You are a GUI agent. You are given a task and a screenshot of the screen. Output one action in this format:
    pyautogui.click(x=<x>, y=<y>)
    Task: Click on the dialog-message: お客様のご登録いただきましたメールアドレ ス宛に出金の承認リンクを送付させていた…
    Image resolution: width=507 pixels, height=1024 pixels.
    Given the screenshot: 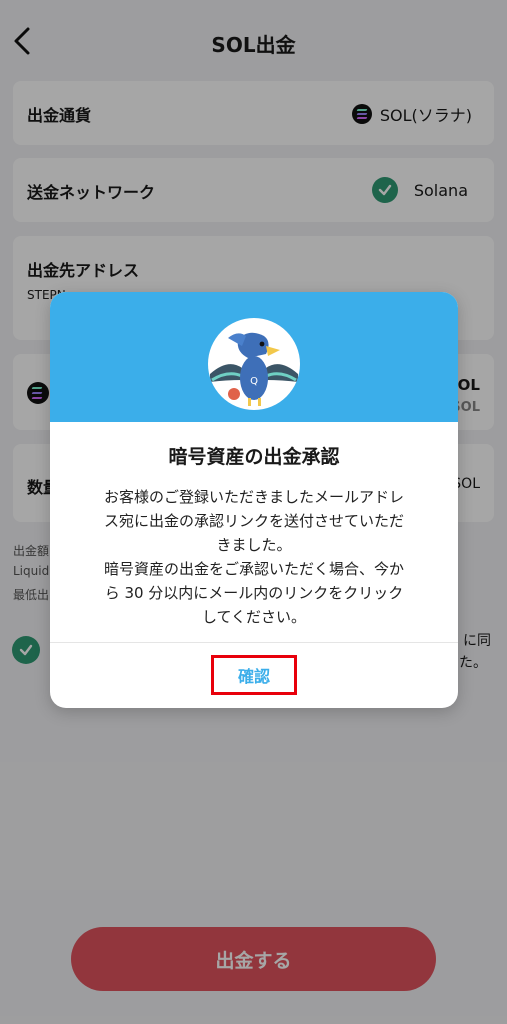 What is the action you would take?
    pyautogui.click(x=254, y=557)
    